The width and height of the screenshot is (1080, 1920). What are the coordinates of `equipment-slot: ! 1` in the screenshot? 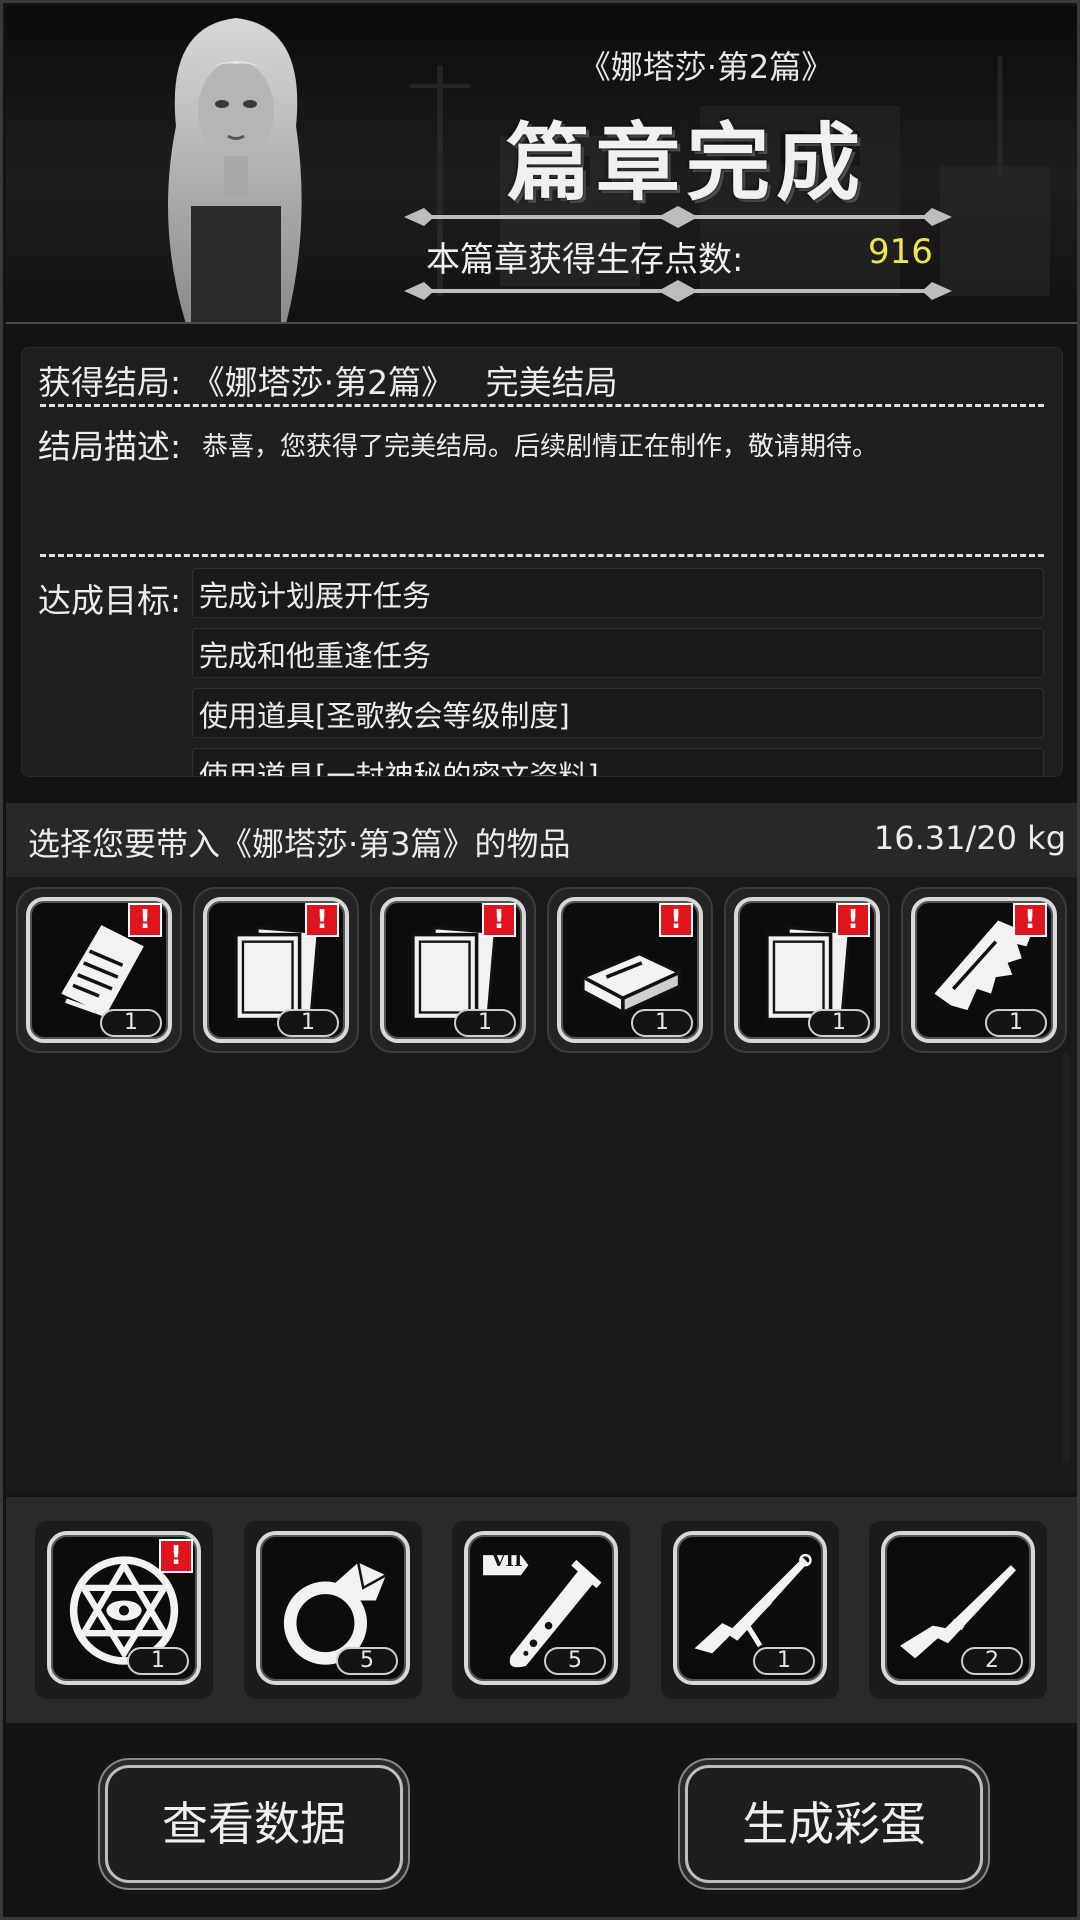 It's located at (124, 1610).